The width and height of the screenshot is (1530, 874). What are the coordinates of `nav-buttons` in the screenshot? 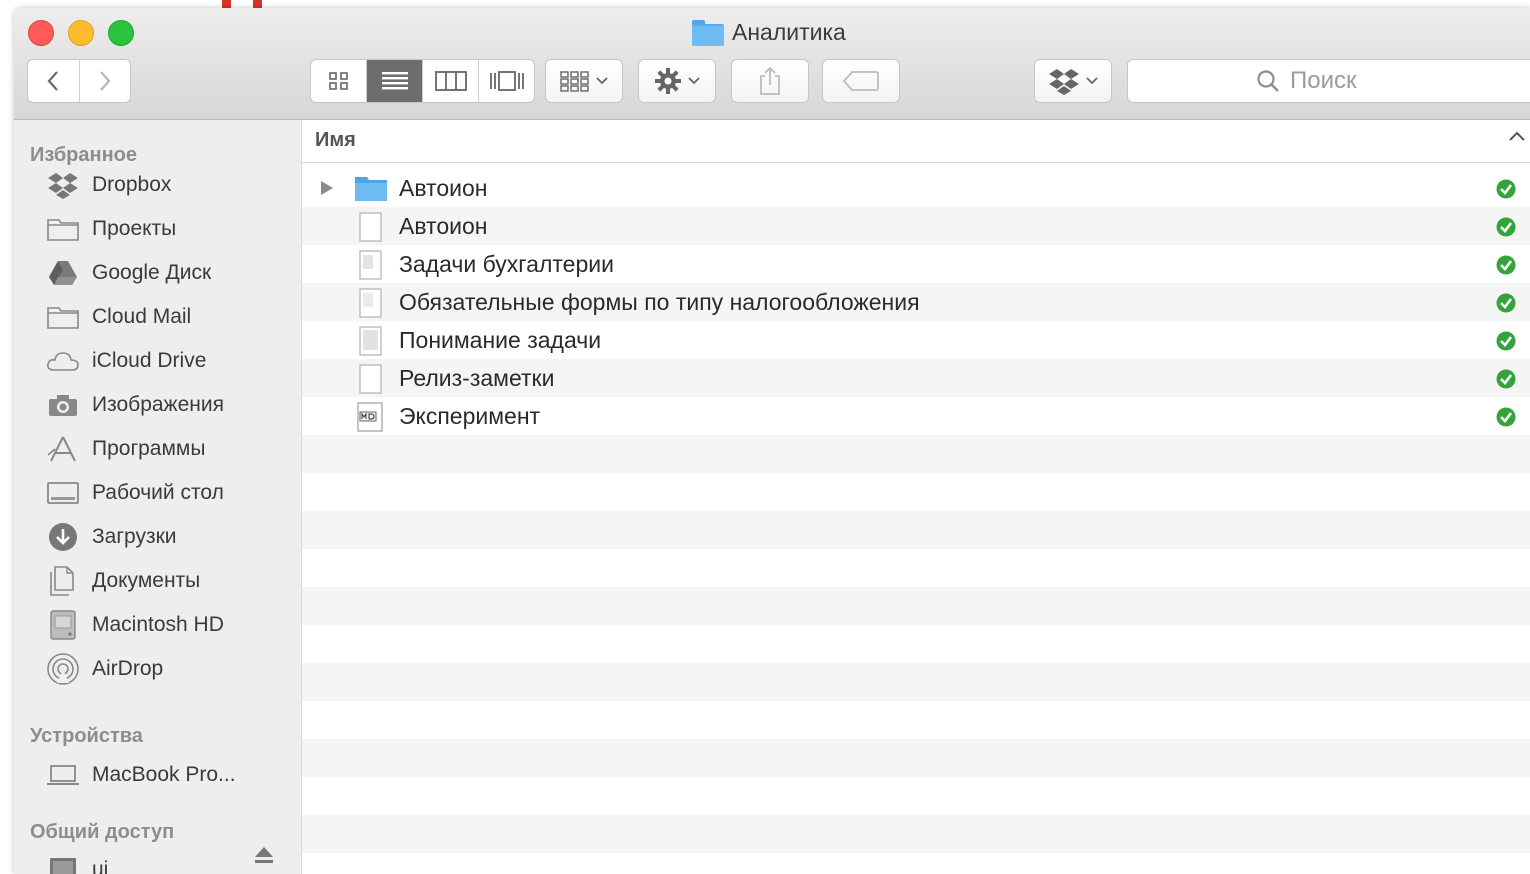 It's located at (79, 81).